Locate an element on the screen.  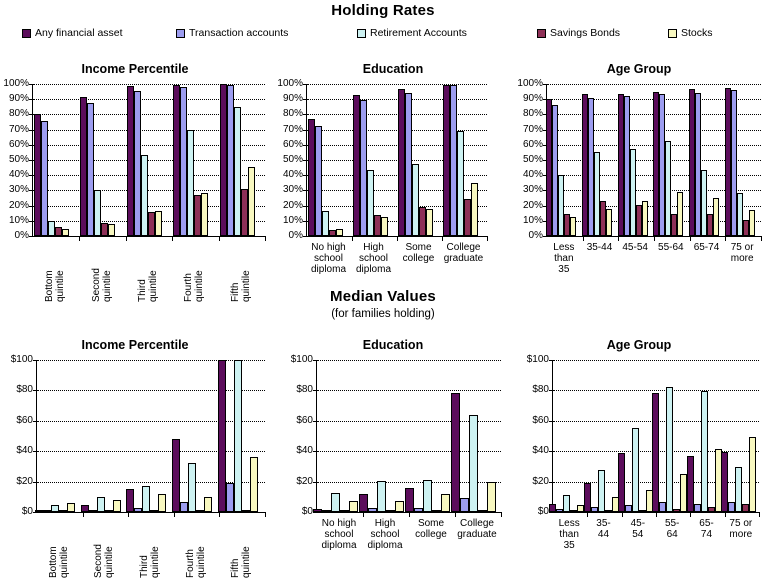
y-axis-tick-label: $0 is located at coordinates (307, 511).